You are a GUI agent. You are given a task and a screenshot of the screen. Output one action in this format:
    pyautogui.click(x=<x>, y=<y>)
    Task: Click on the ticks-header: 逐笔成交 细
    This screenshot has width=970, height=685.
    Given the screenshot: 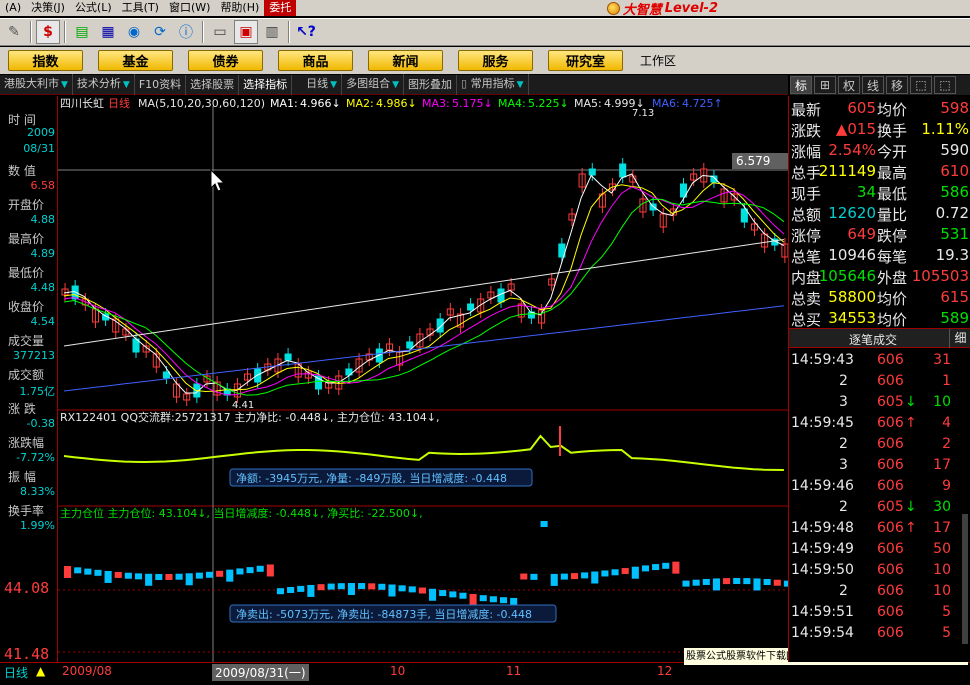 What is the action you would take?
    pyautogui.click(x=879, y=338)
    